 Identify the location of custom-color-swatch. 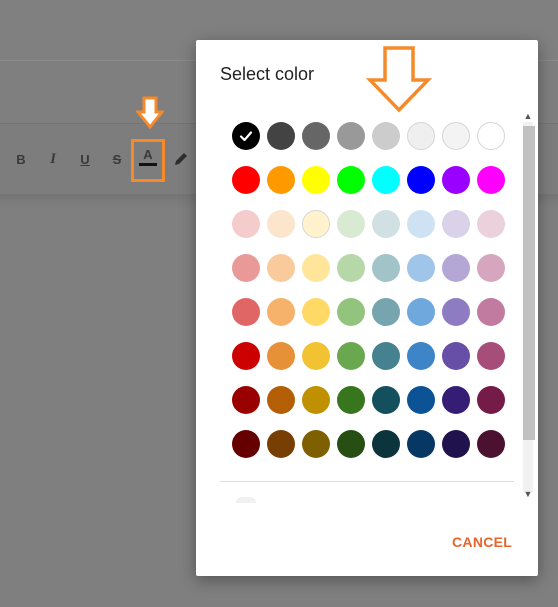
(246, 500).